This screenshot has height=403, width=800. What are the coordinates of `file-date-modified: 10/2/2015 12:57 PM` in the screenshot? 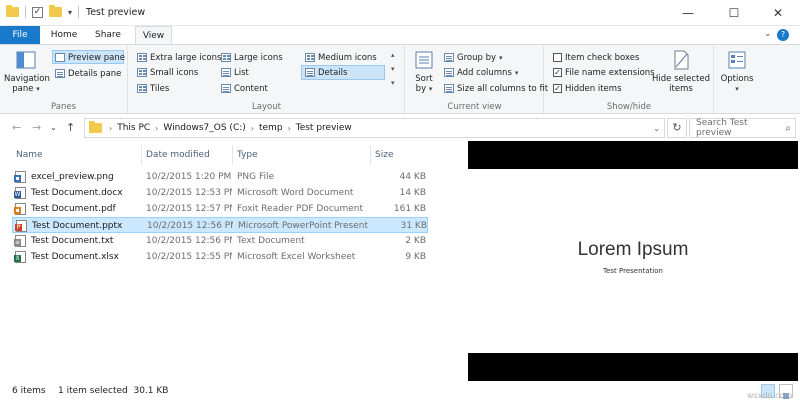 It's located at (189, 209).